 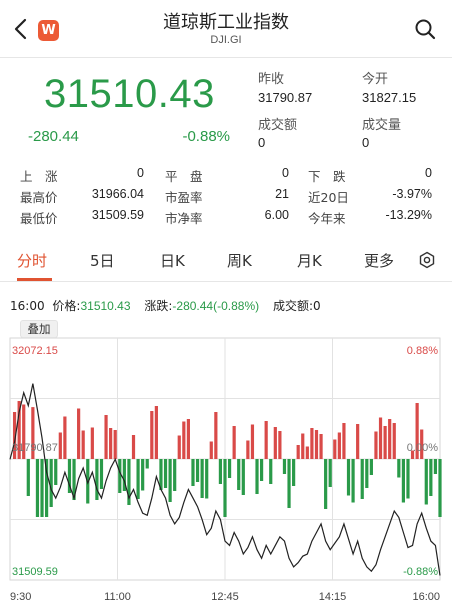 I want to click on y-min-label: 31509.59, so click(x=35, y=572).